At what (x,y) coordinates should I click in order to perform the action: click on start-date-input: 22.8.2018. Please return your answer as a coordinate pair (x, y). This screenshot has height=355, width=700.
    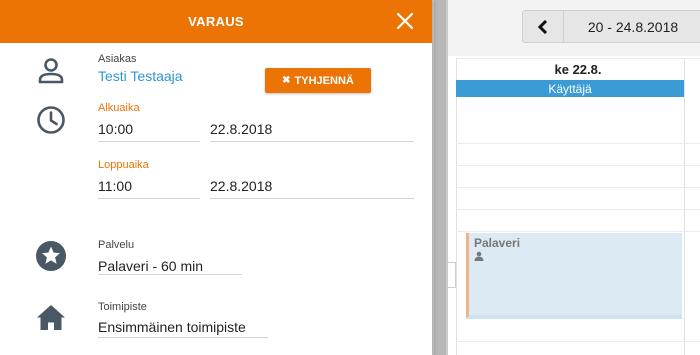
    Looking at the image, I should click on (241, 129).